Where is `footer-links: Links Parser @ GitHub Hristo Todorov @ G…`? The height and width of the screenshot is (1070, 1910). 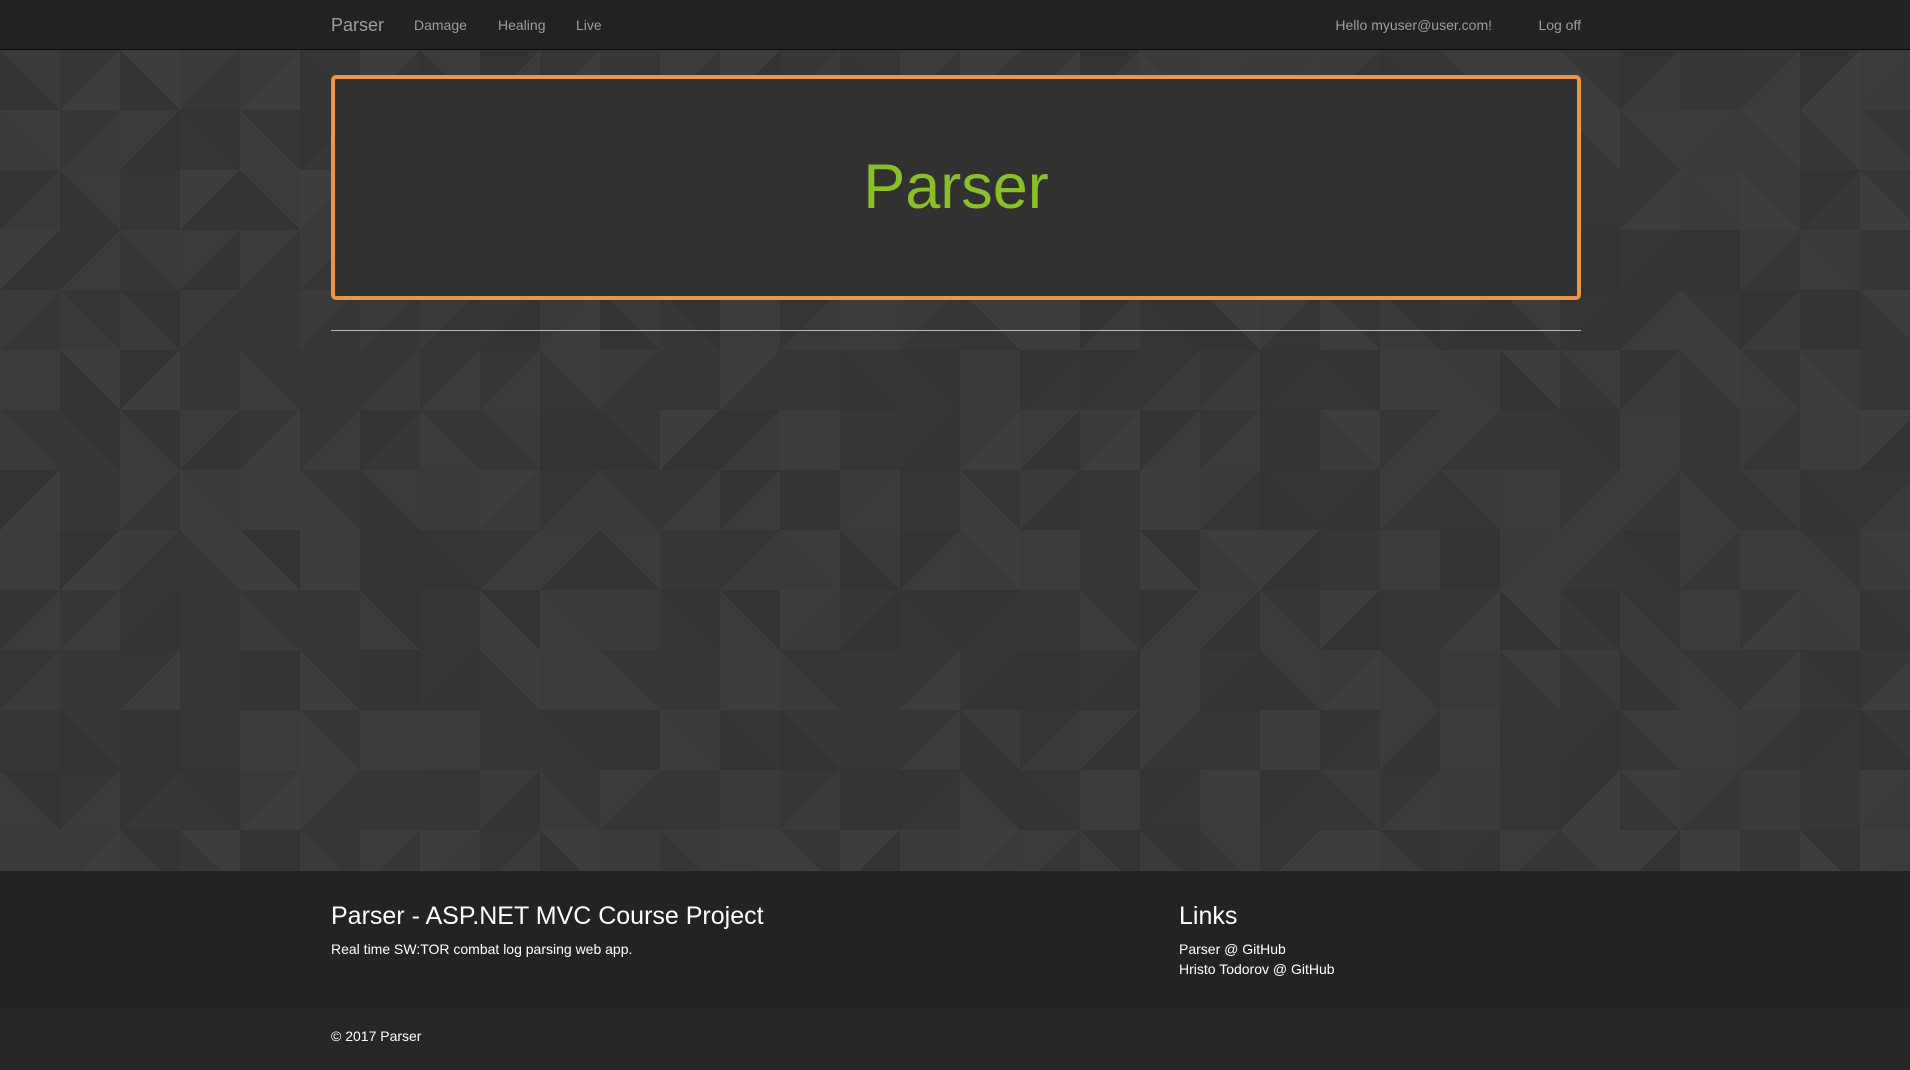 footer-links: Links Parser @ GitHub Hristo Todorov @ G… is located at coordinates (1257, 940).